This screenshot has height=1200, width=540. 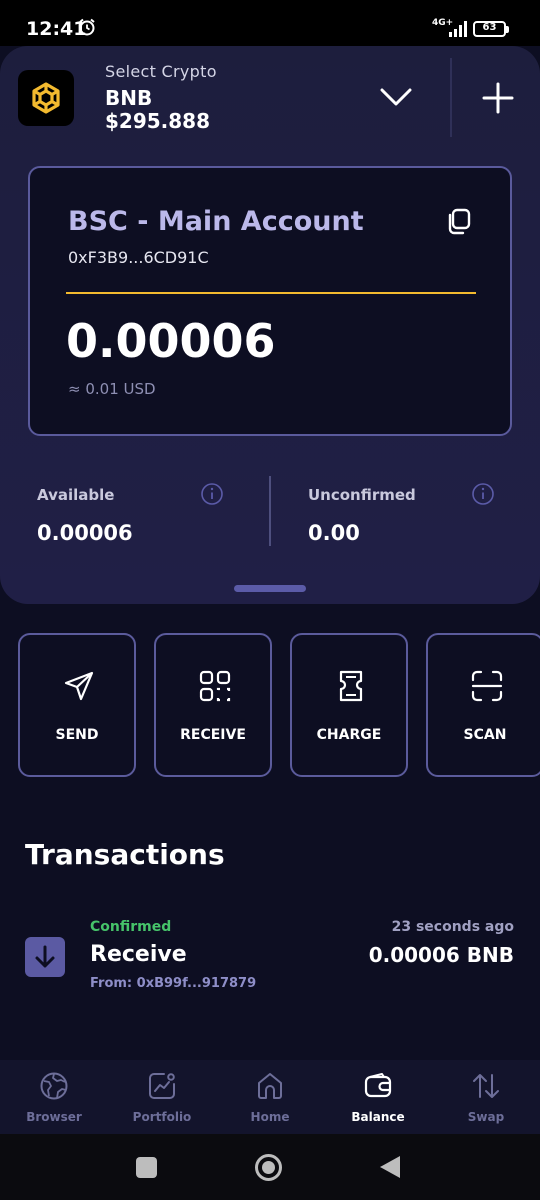 What do you see at coordinates (458, 29) in the screenshot?
I see `signal-icon` at bounding box center [458, 29].